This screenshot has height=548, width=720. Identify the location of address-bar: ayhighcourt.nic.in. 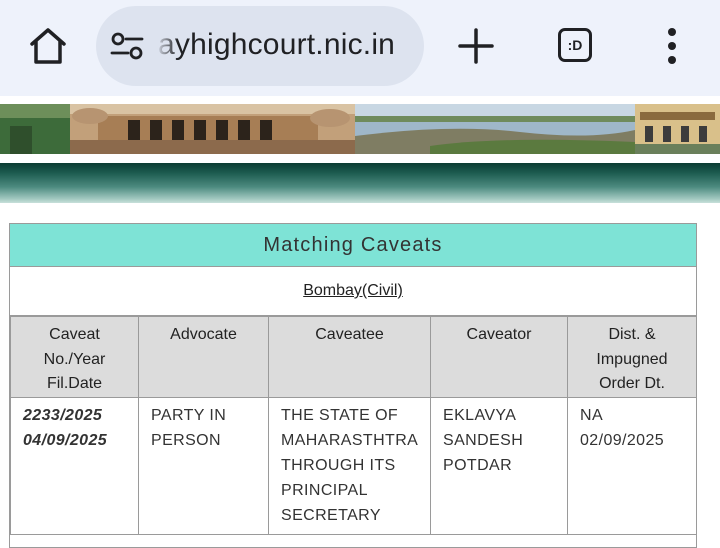
(260, 46).